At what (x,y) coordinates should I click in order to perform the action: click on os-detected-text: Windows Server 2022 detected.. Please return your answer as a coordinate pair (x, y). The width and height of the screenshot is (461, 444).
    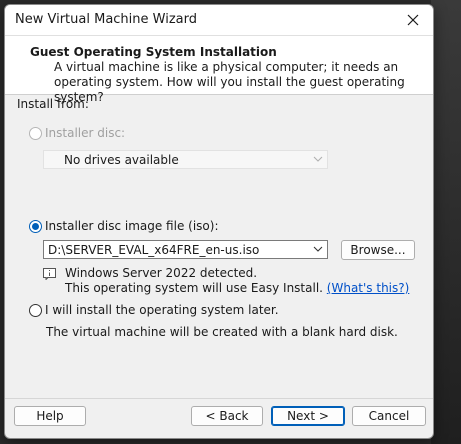
    Looking at the image, I should click on (161, 273).